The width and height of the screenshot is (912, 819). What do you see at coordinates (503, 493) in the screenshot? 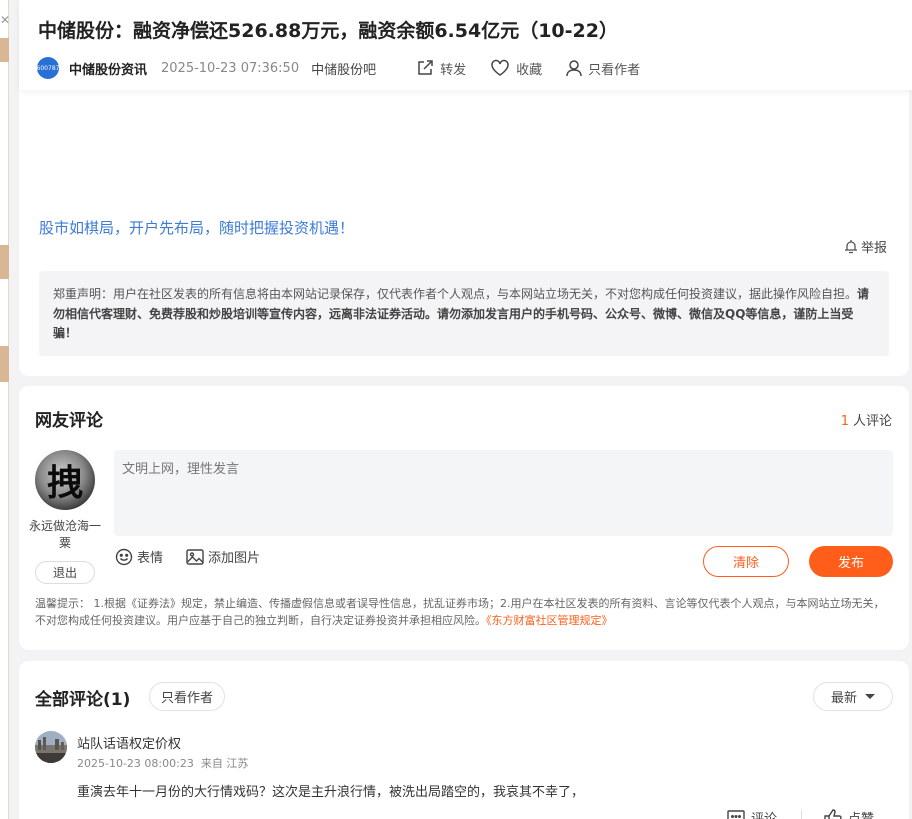
I see `comment-input` at bounding box center [503, 493].